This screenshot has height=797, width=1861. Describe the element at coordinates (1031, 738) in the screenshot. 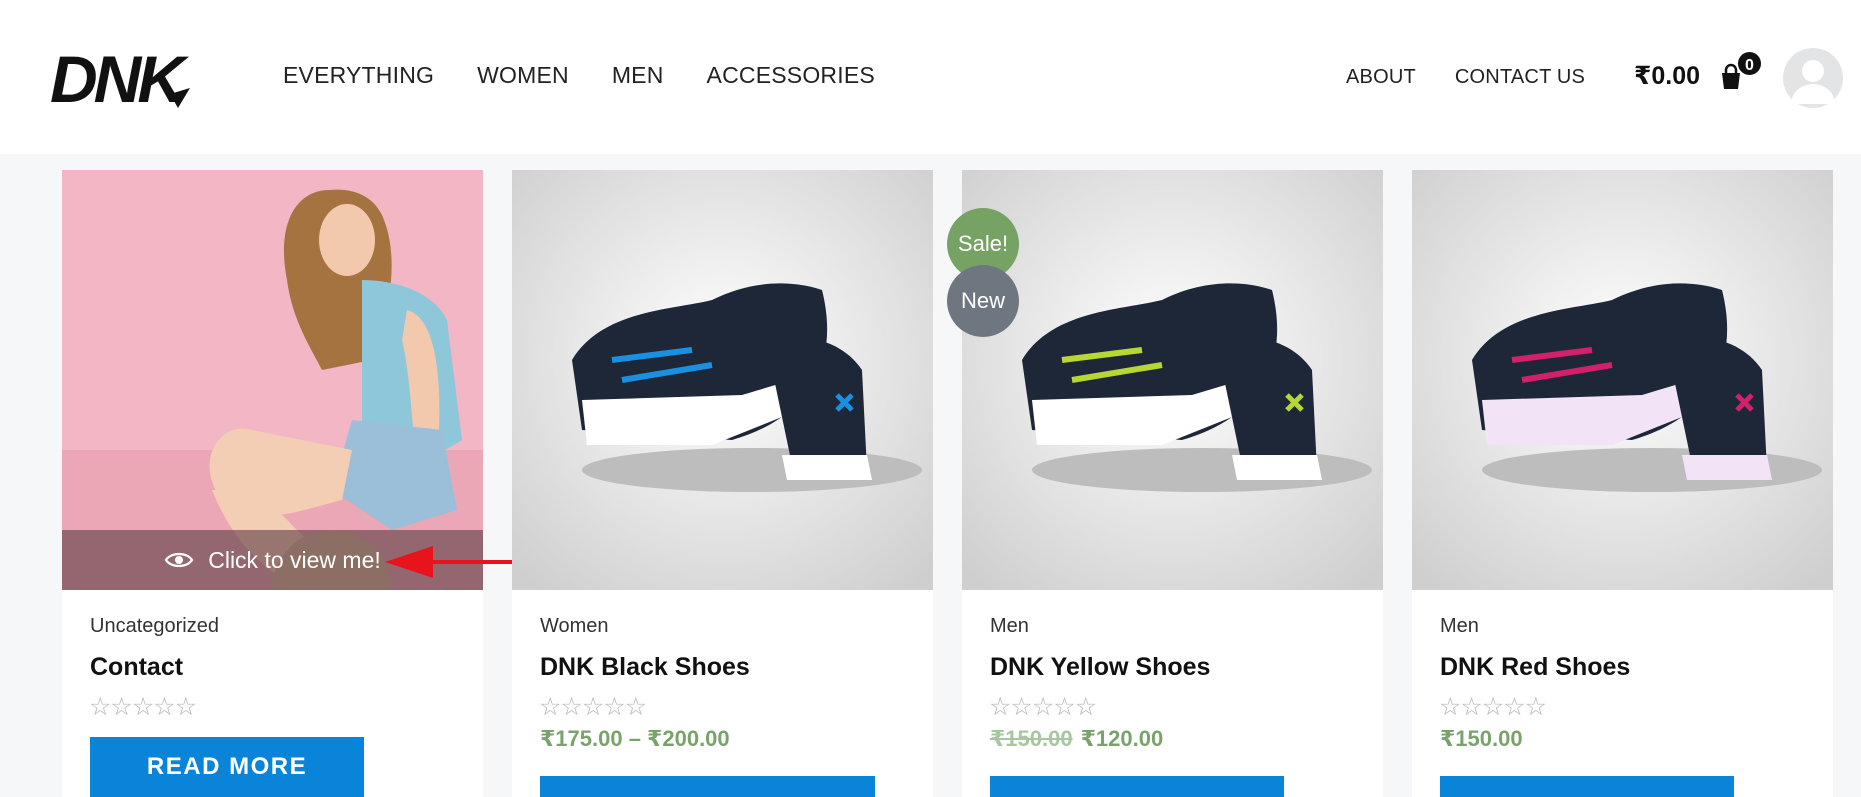

I see `original-price: ₹150.00` at that location.